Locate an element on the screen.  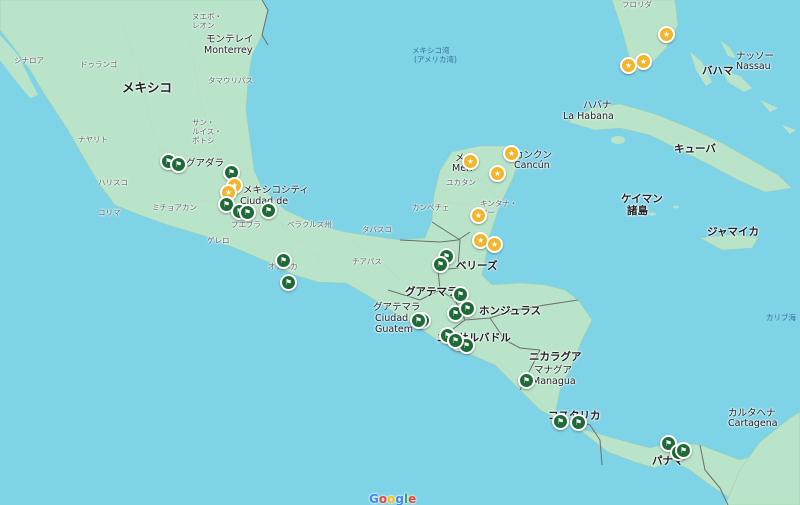
state-label-puebla: プエブラ is located at coordinates (246, 224).